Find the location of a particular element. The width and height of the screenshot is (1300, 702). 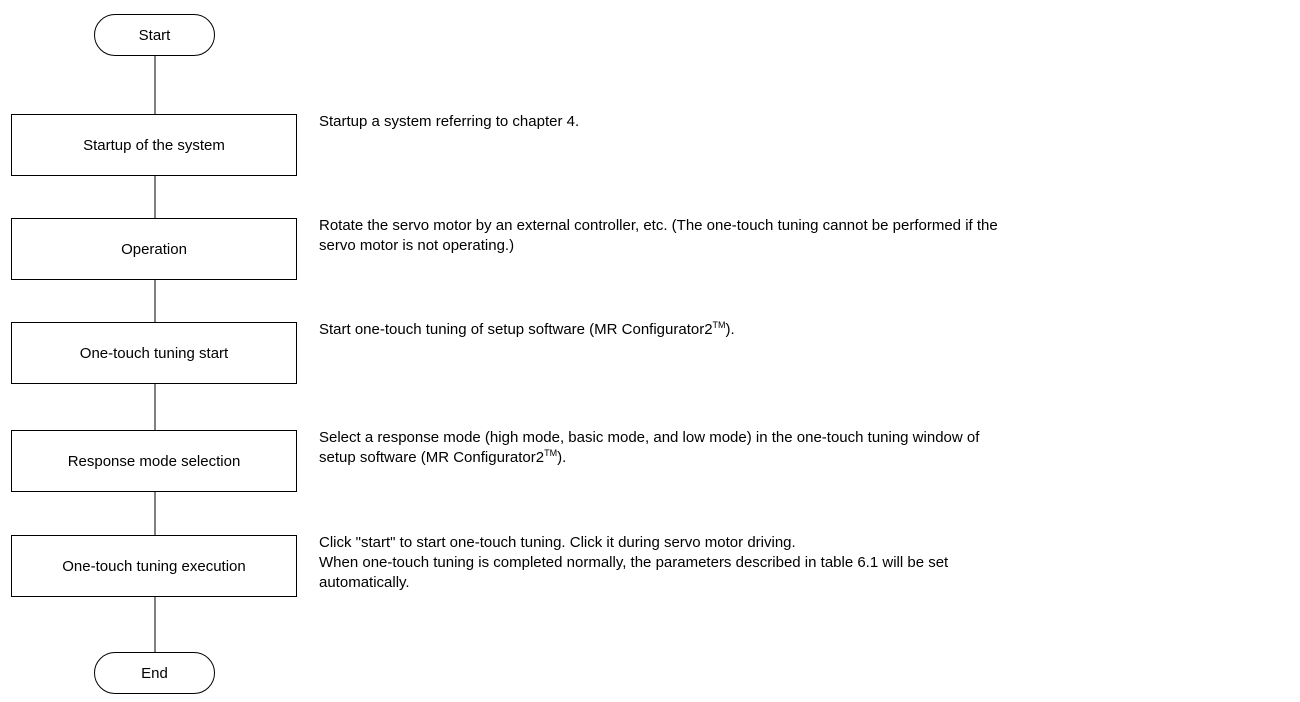

step-label: Startup of the system is located at coordinates (154, 145).